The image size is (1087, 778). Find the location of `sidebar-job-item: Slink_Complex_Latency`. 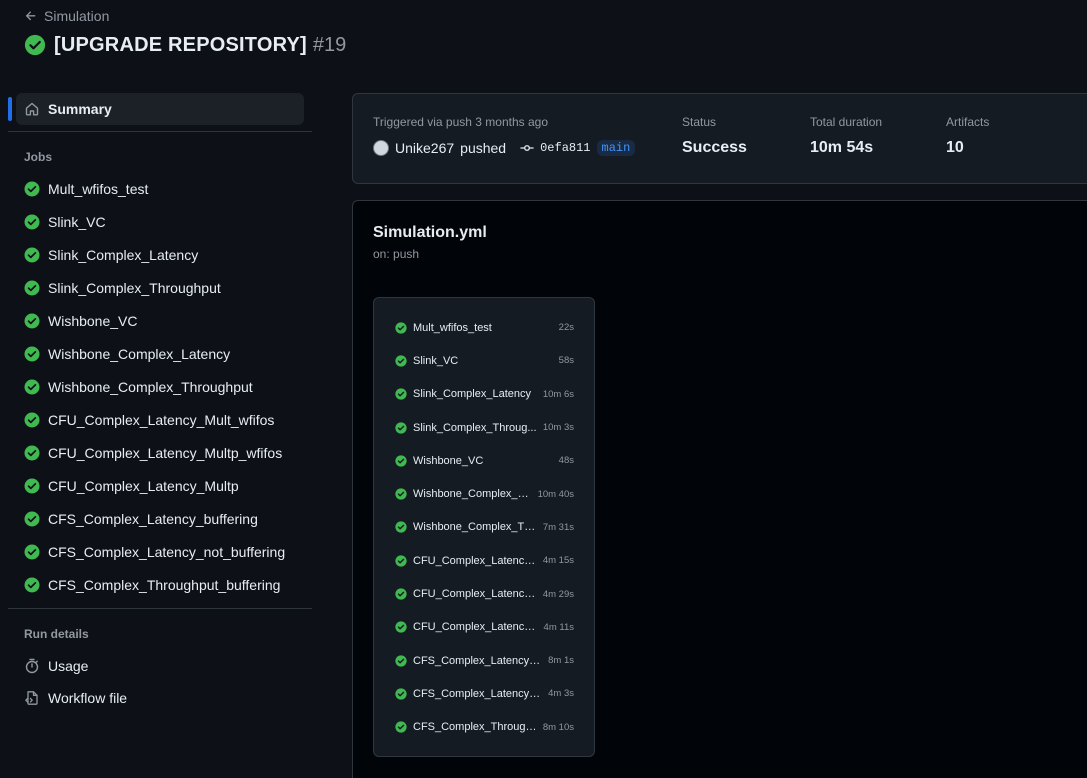

sidebar-job-item: Slink_Complex_Latency is located at coordinates (164, 254).